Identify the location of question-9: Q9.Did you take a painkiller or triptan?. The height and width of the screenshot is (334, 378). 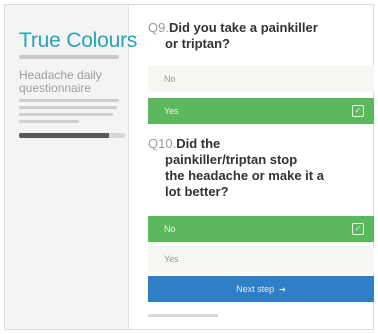
(248, 36).